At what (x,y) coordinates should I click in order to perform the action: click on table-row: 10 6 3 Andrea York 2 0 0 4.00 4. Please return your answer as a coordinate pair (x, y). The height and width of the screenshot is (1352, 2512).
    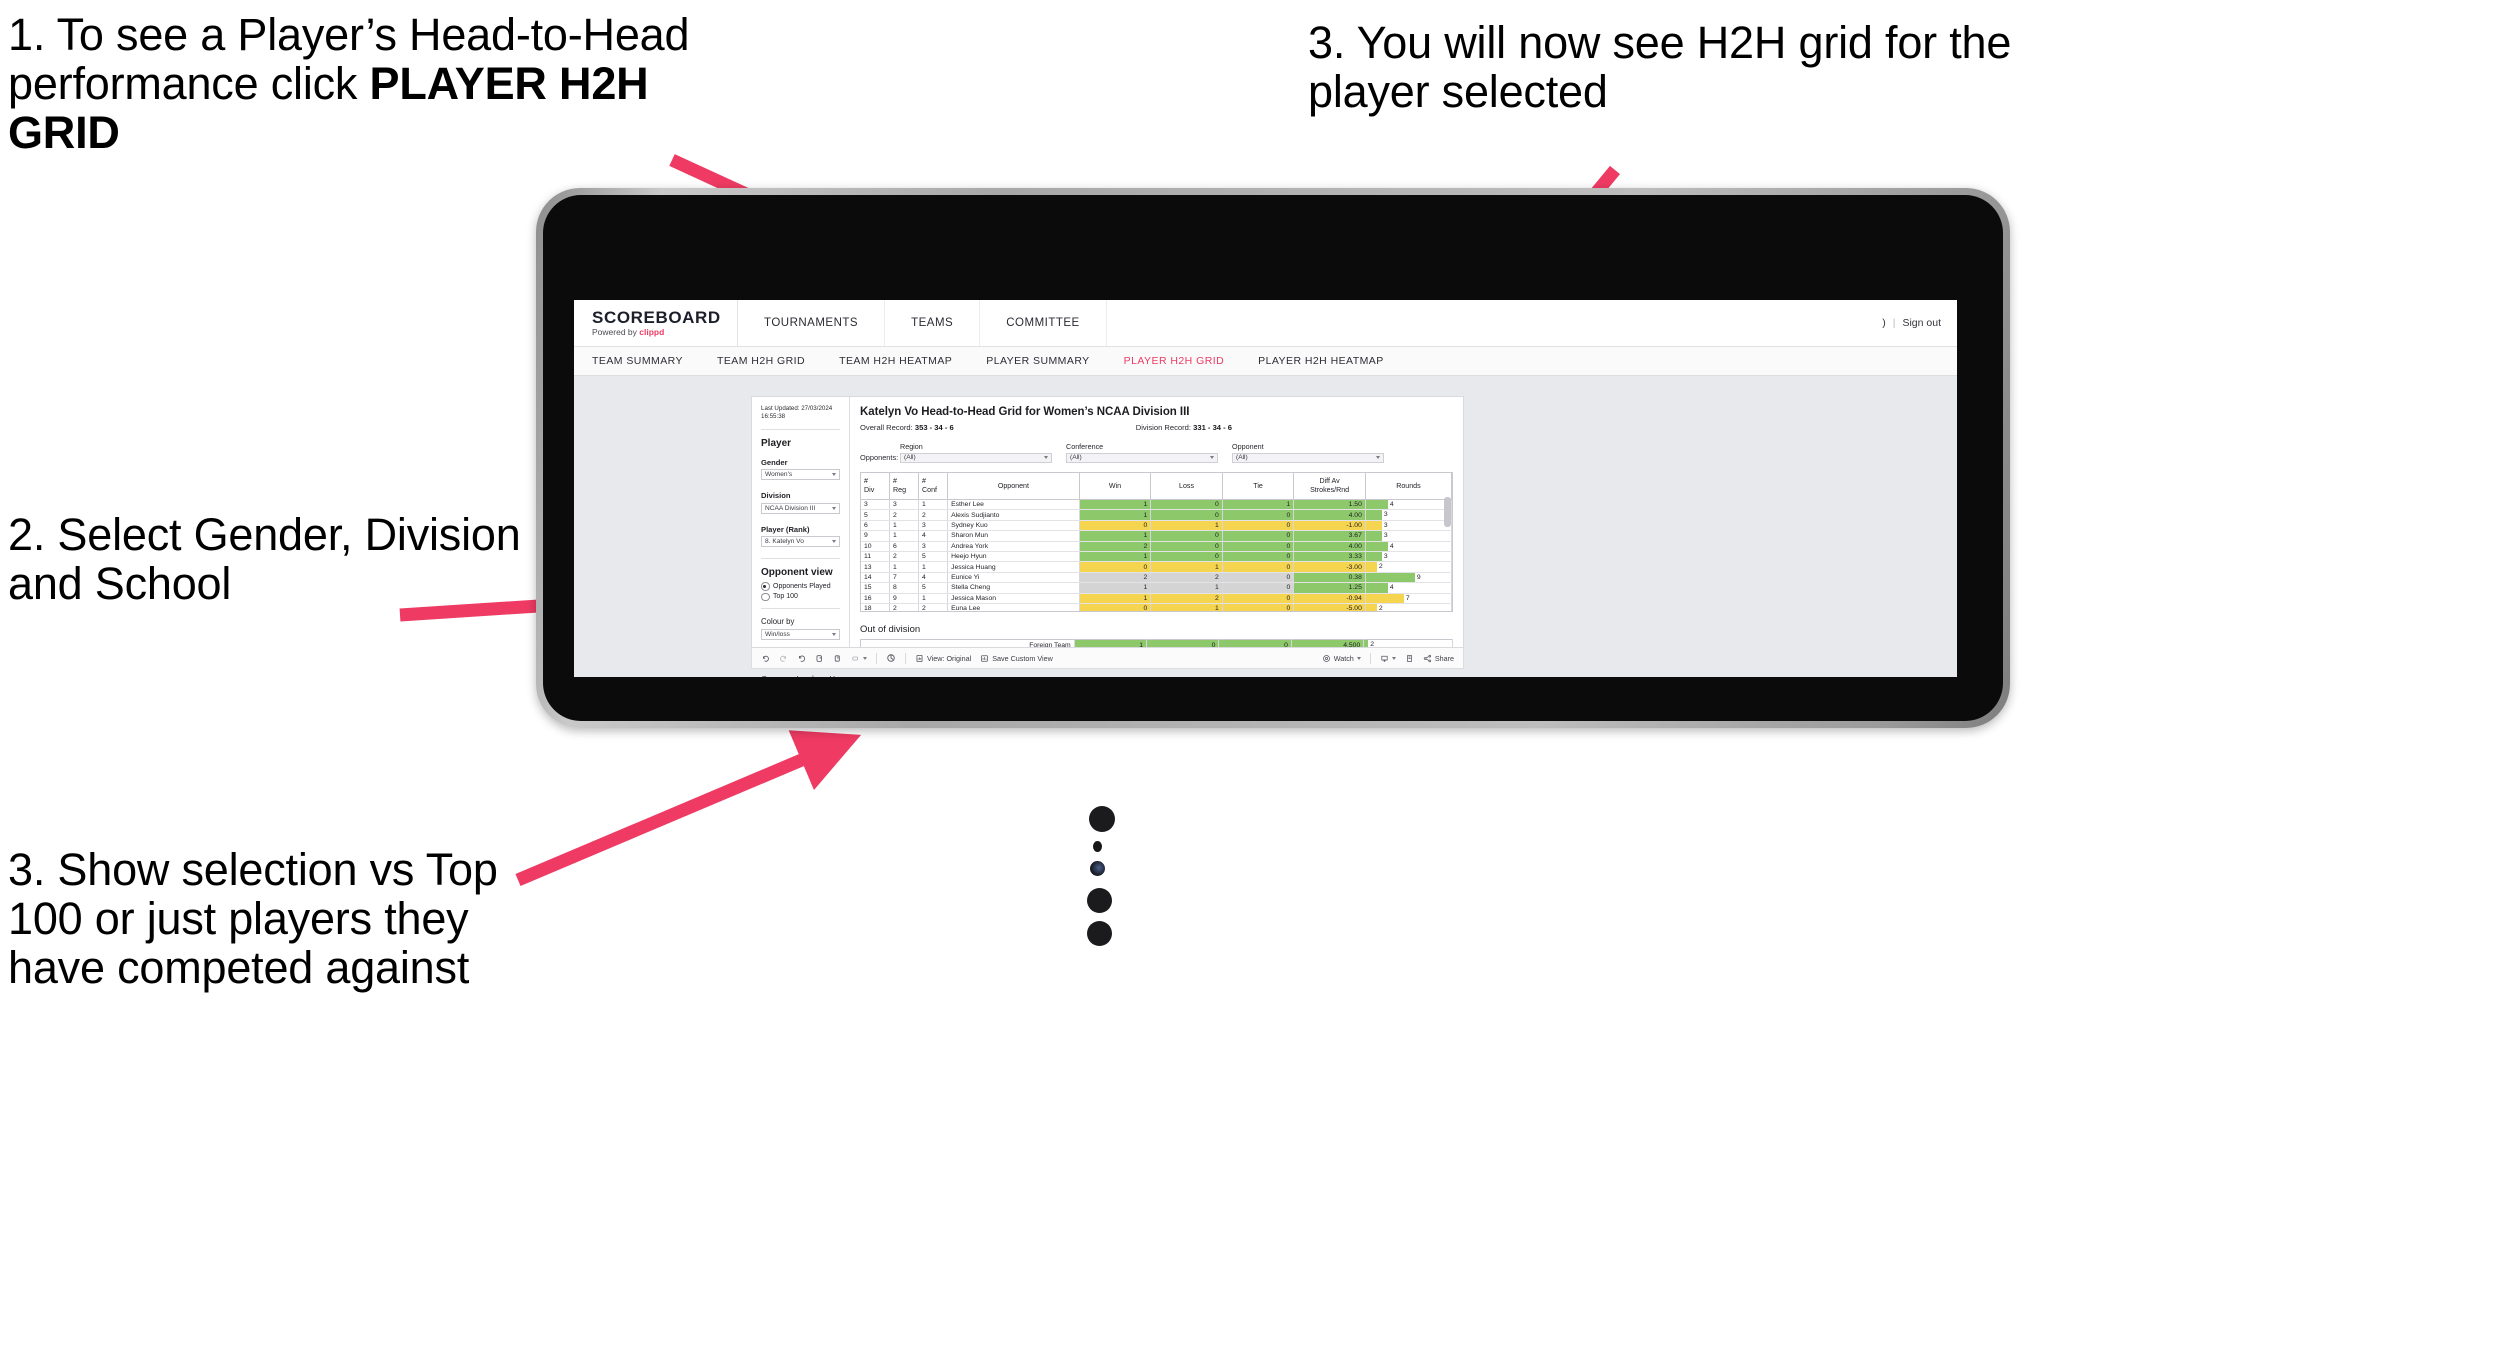
    Looking at the image, I should click on (1156, 546).